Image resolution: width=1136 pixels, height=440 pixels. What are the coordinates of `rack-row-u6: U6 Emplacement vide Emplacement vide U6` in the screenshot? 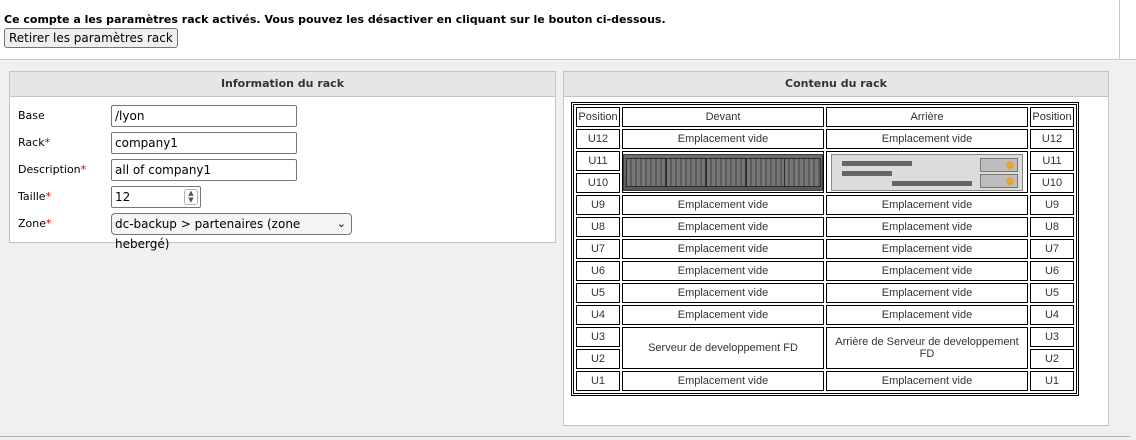 It's located at (825, 271).